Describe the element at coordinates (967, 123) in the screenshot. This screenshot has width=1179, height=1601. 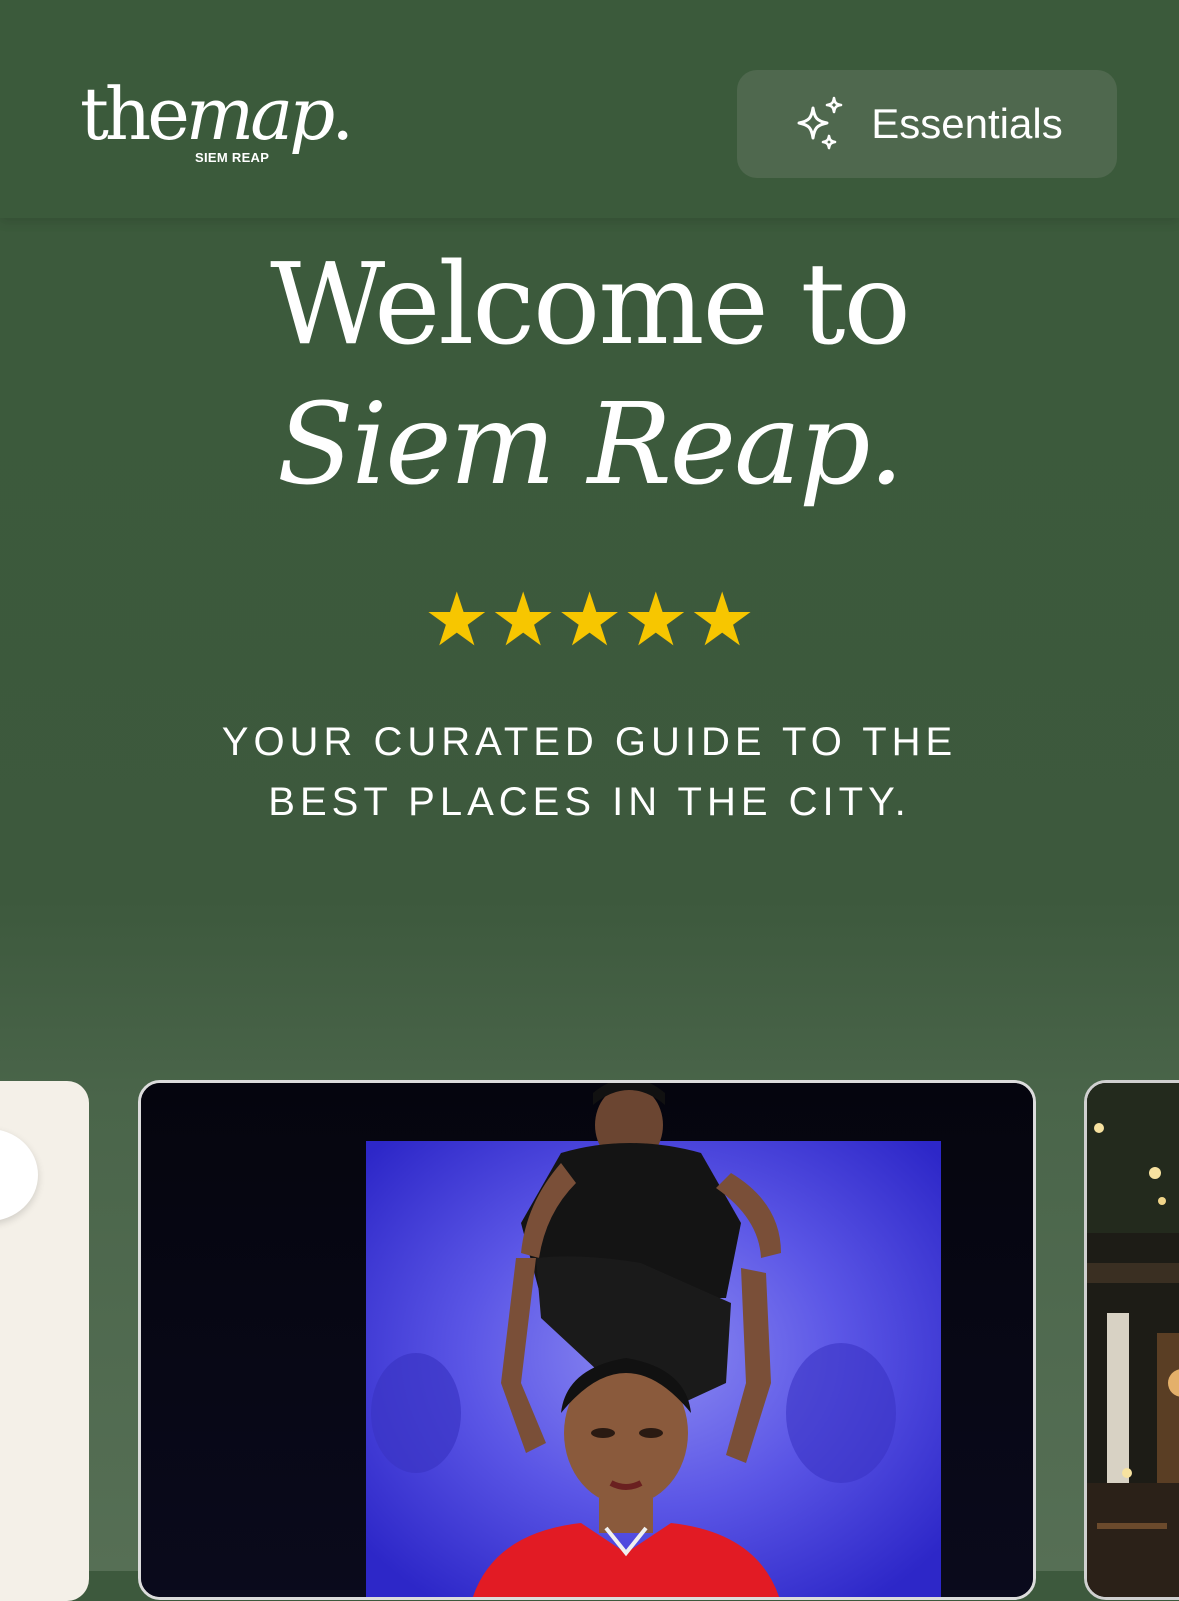
I see `essentials-label: Essentials` at that location.